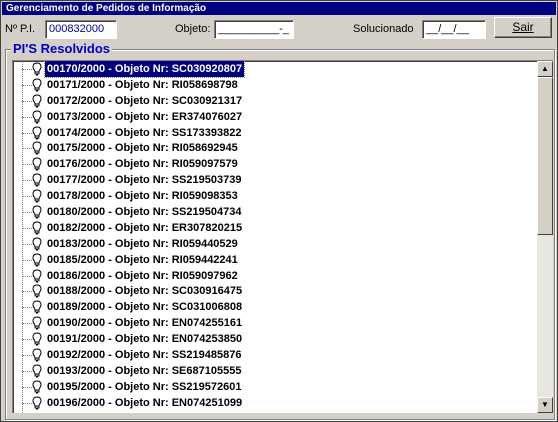 This screenshot has width=558, height=422. Describe the element at coordinates (383, 29) in the screenshot. I see `solucionado-label: Solucionado` at that location.